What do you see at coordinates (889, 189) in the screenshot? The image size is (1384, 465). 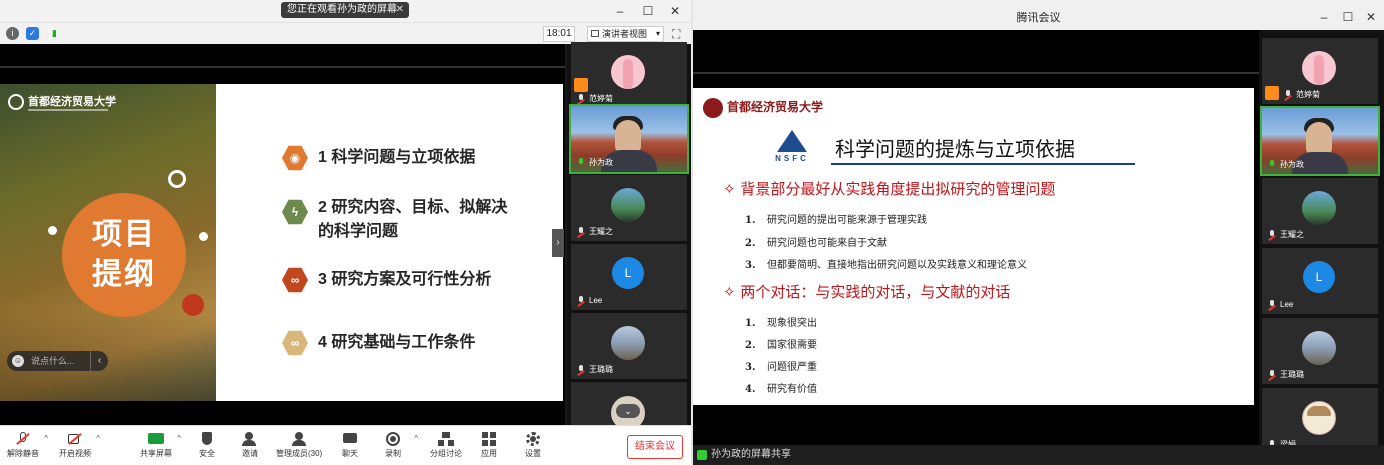 I see `section-heading: ✧ 背景部分最好从实践角度提出拟研究的管理问题` at bounding box center [889, 189].